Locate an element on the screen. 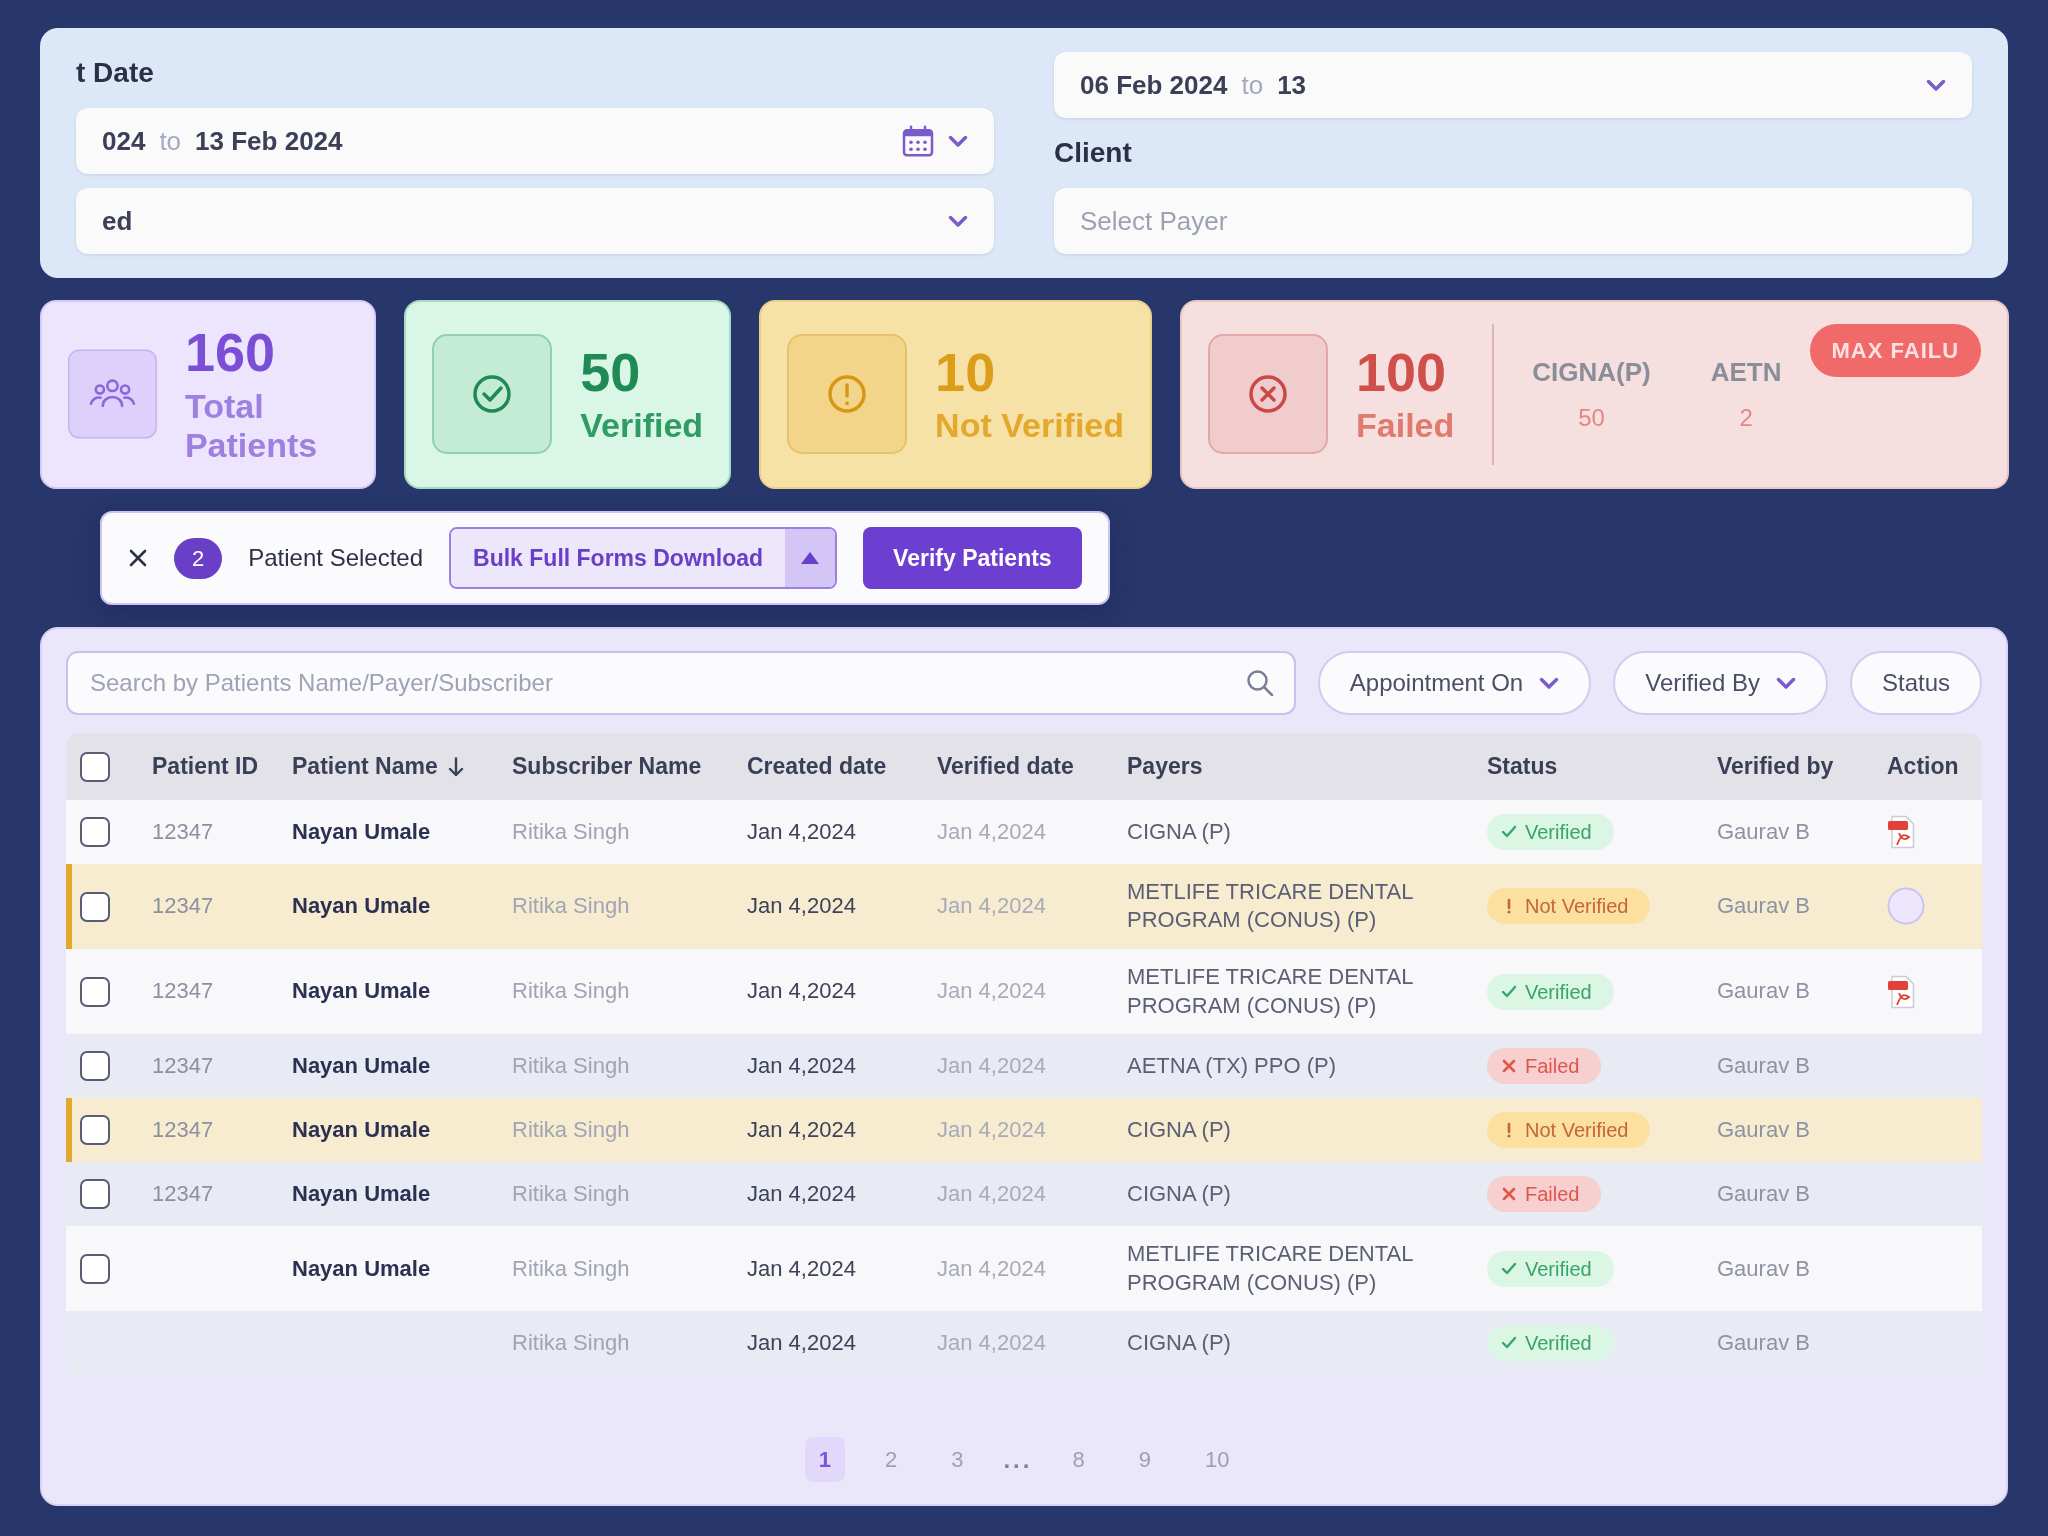  table-row: Ritika Singh Jan 4,2024 Jan 4,2024 CIGNA (P) Verified Gaurav B is located at coordinates (1024, 1343).